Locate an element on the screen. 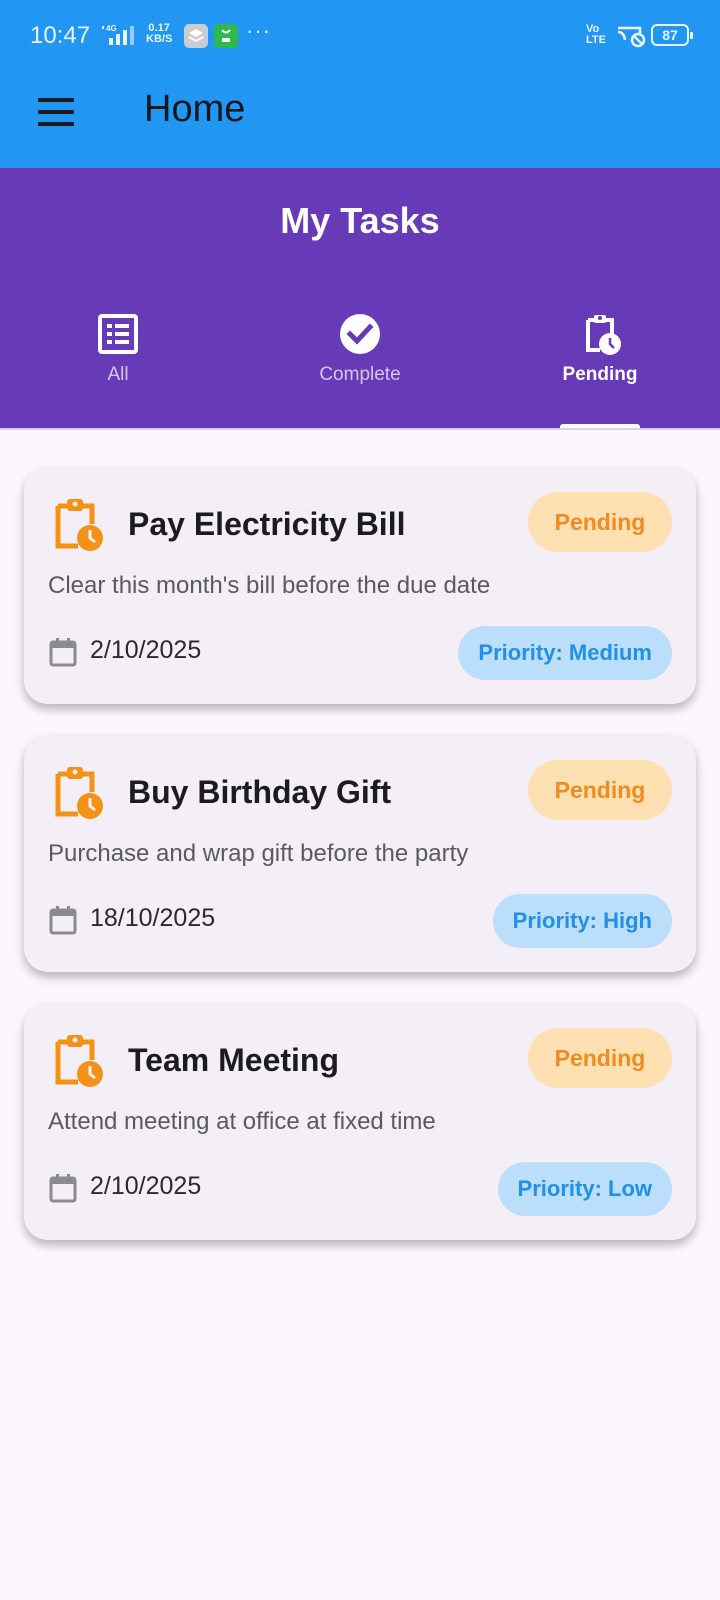 This screenshot has width=720, height=1600. header-divider is located at coordinates (360, 429).